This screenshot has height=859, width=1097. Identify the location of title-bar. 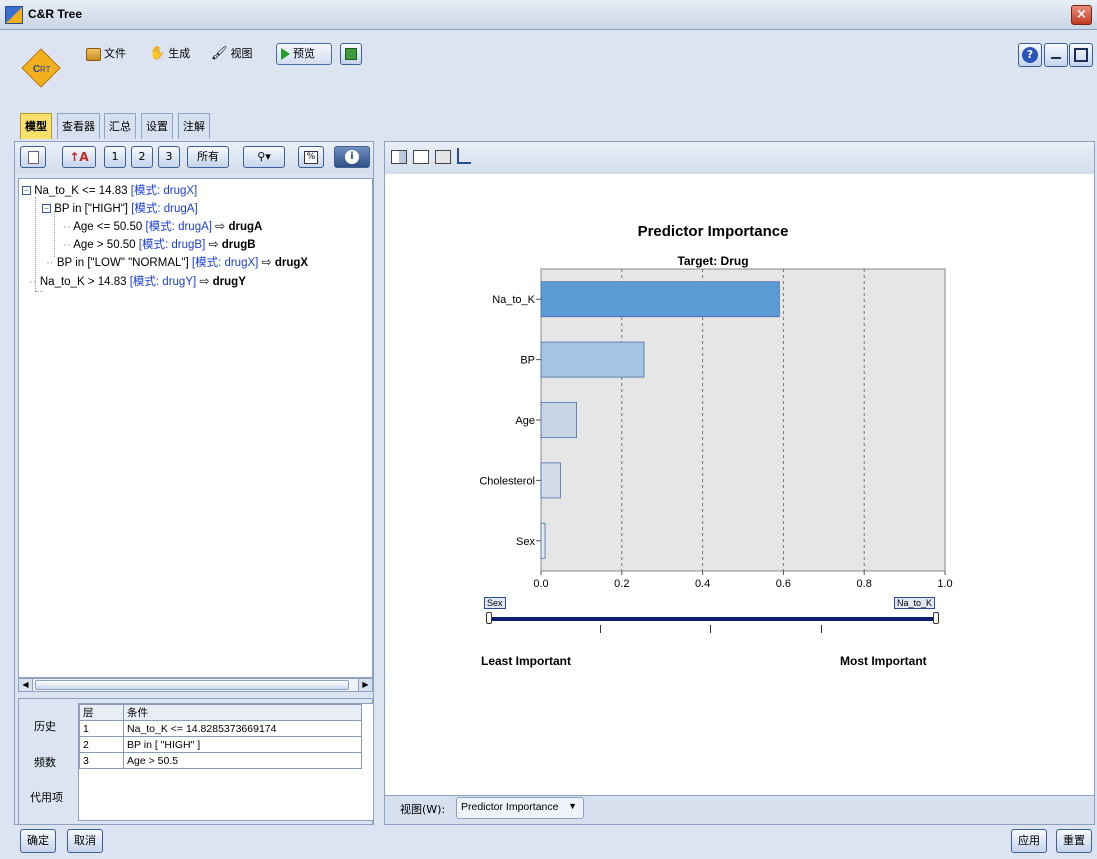
(548, 15).